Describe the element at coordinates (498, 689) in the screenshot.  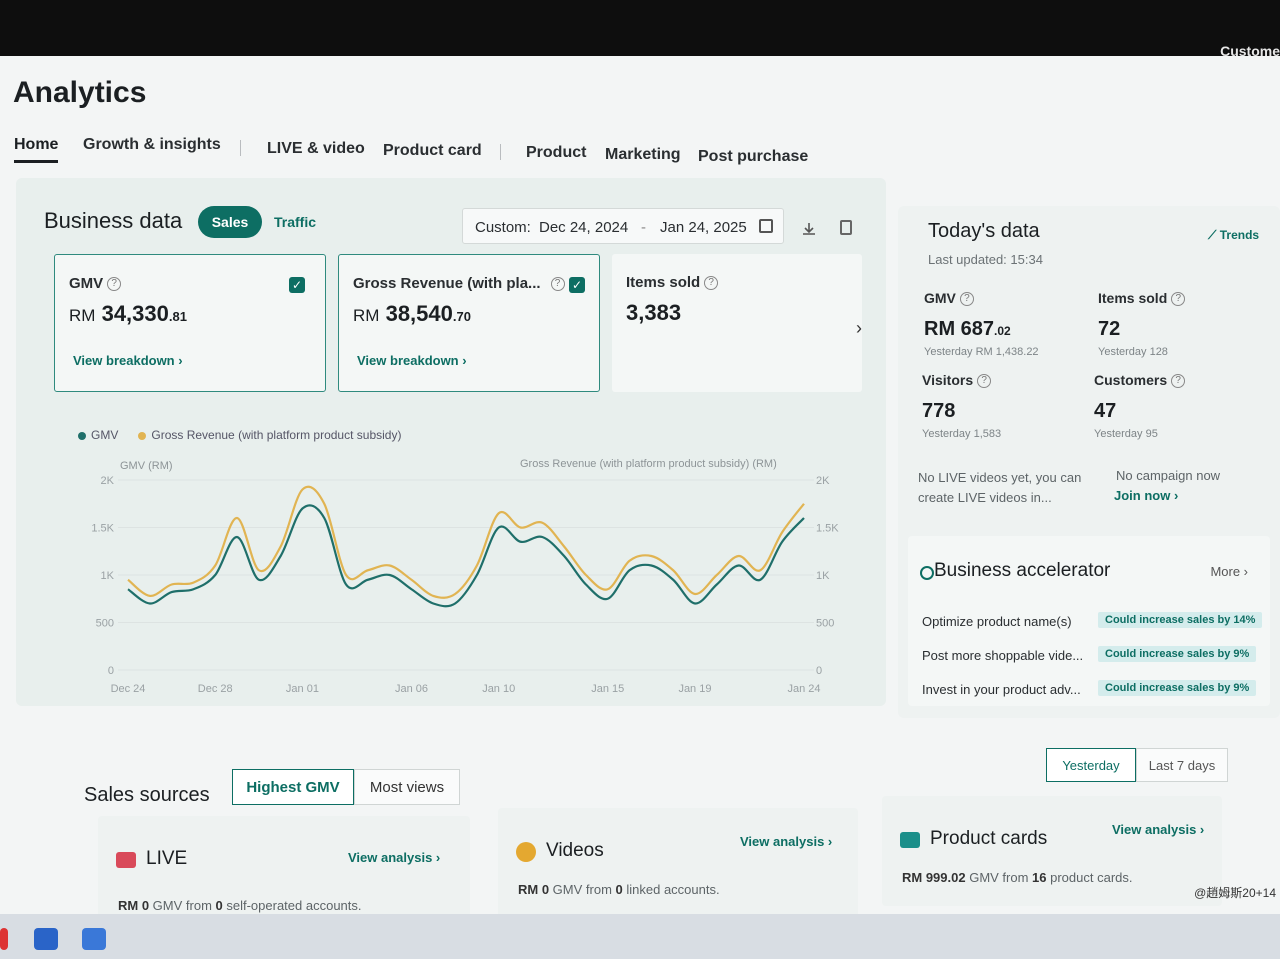
I see `x-tick-label: Jan 10` at that location.